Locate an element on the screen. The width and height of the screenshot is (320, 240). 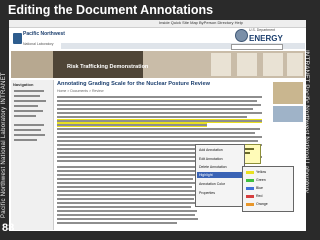
menu-item: Highlight is located at coordinates (206, 175).